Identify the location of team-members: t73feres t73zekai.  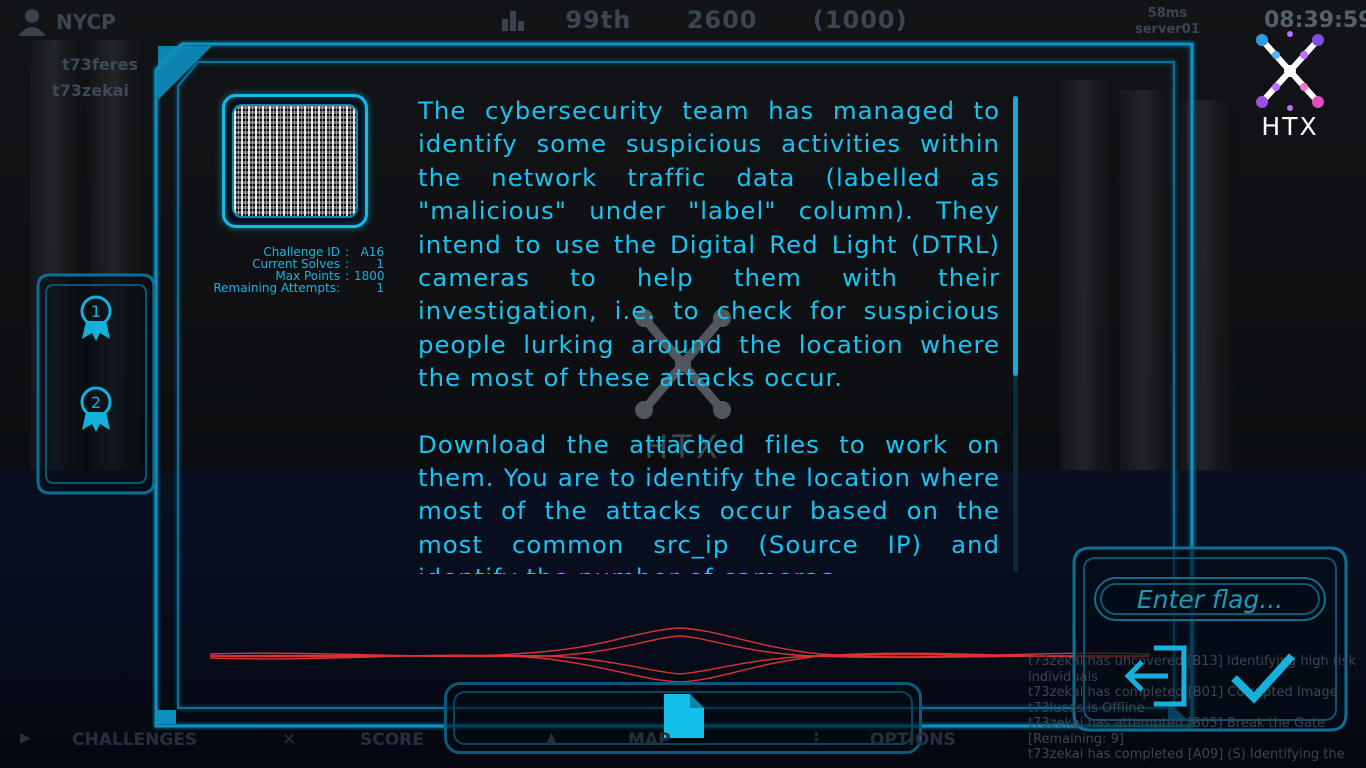
(78, 78).